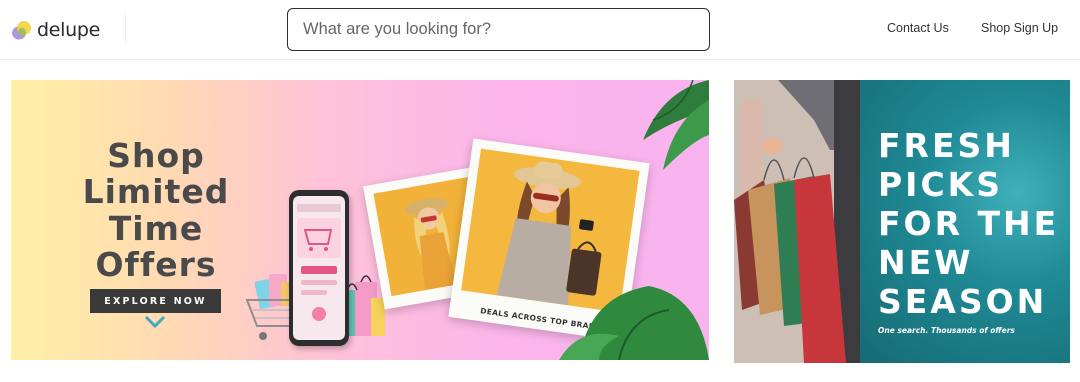  Describe the element at coordinates (946, 330) in the screenshot. I see `side-tagline: One search. Thousands of offers` at that location.